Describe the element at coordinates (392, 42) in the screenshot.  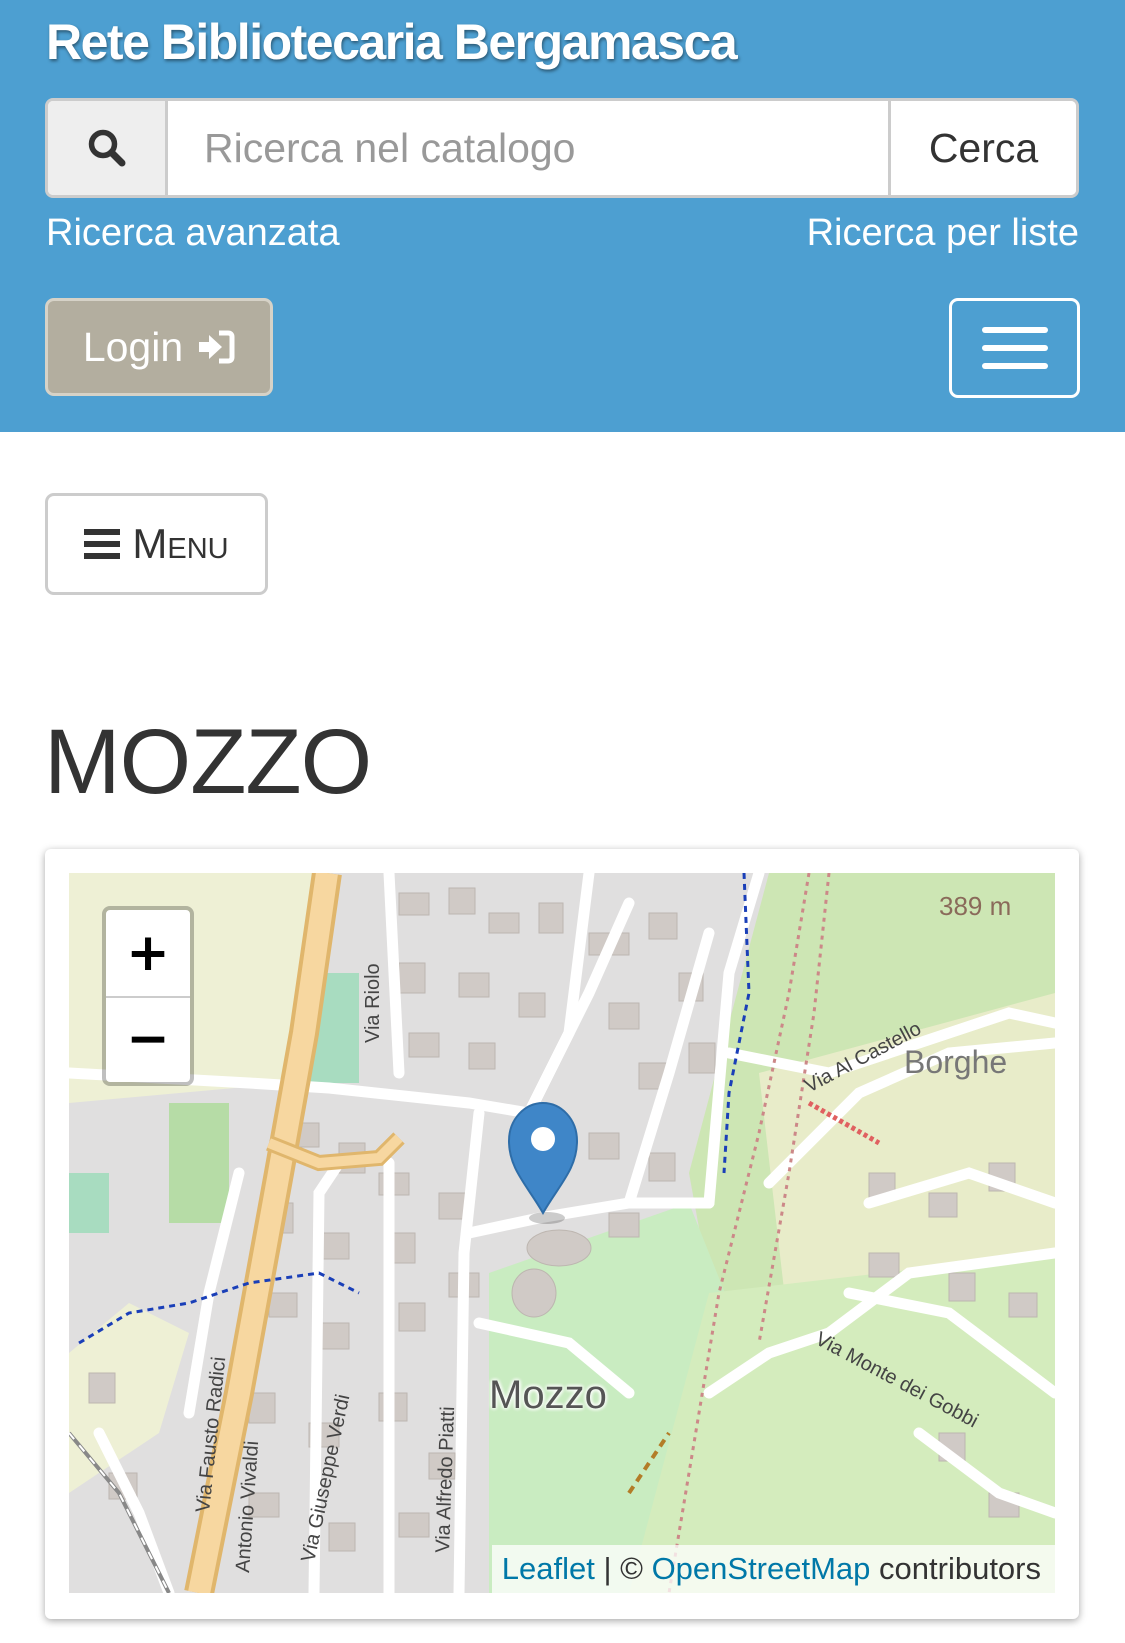
I see `site-title: Rete Bibliotecaria Bergamasca` at that location.